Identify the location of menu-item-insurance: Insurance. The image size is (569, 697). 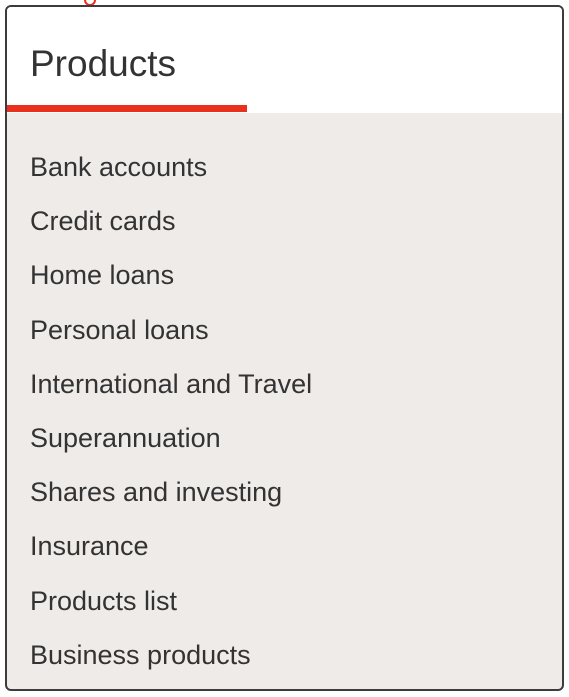
(171, 553).